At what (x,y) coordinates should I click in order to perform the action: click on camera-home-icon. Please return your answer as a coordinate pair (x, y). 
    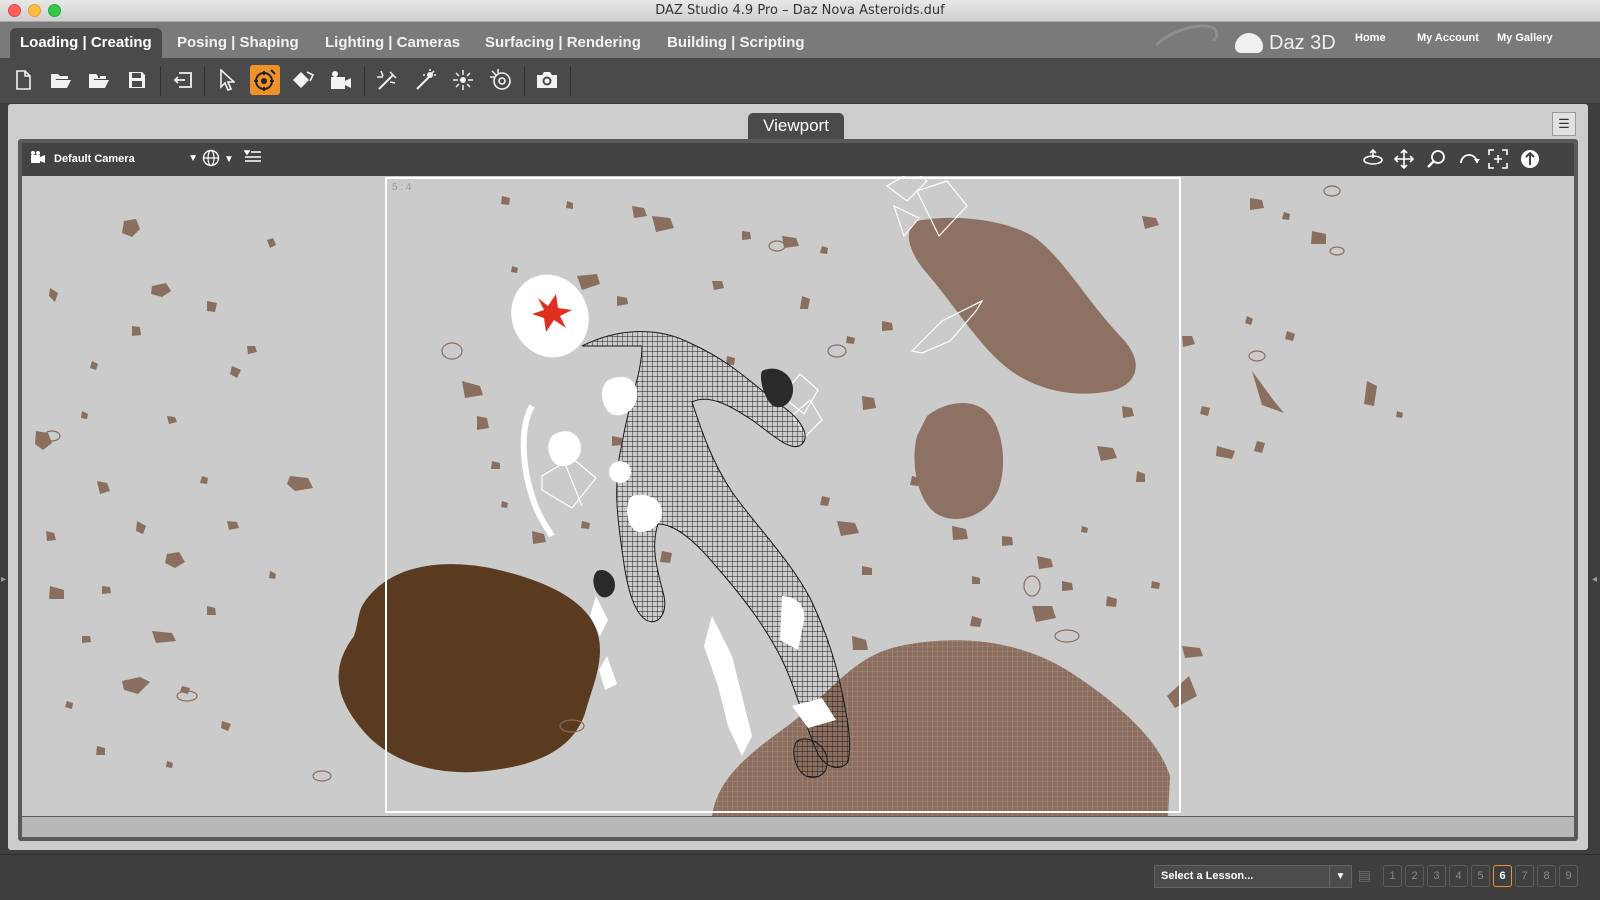
    Looking at the image, I should click on (1530, 161).